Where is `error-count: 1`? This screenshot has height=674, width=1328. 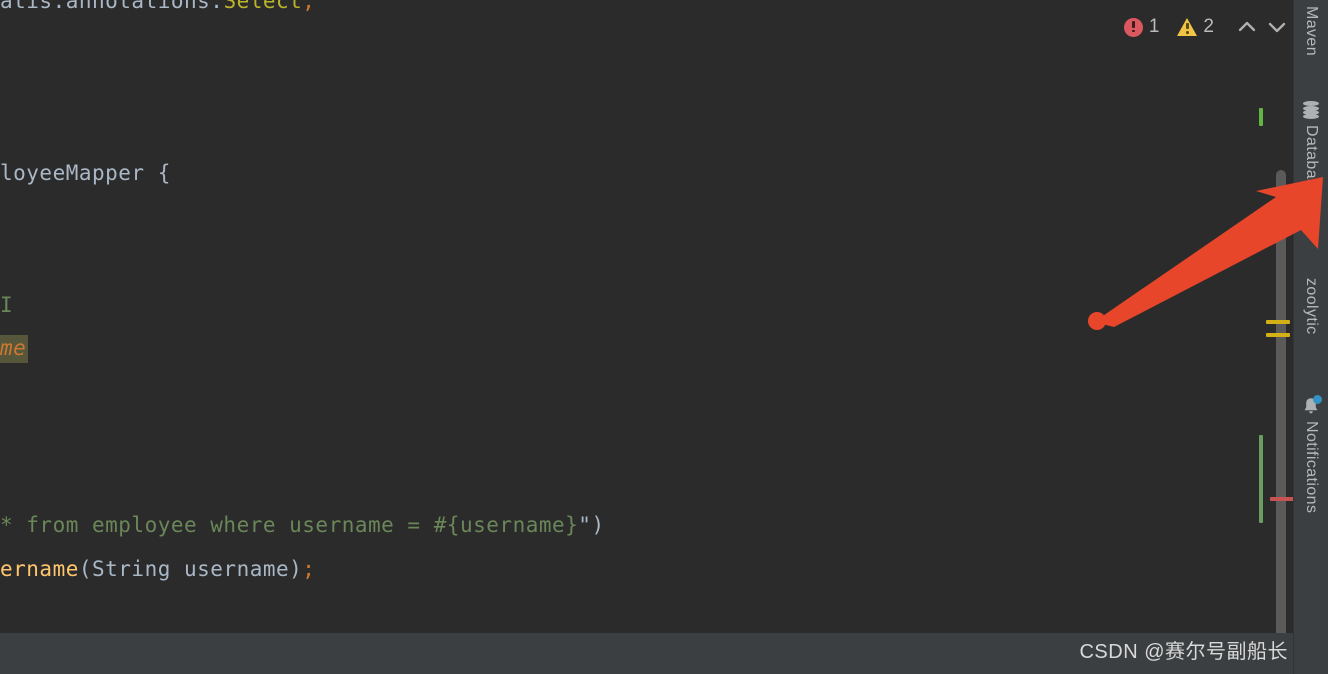
error-count: 1 is located at coordinates (1154, 26).